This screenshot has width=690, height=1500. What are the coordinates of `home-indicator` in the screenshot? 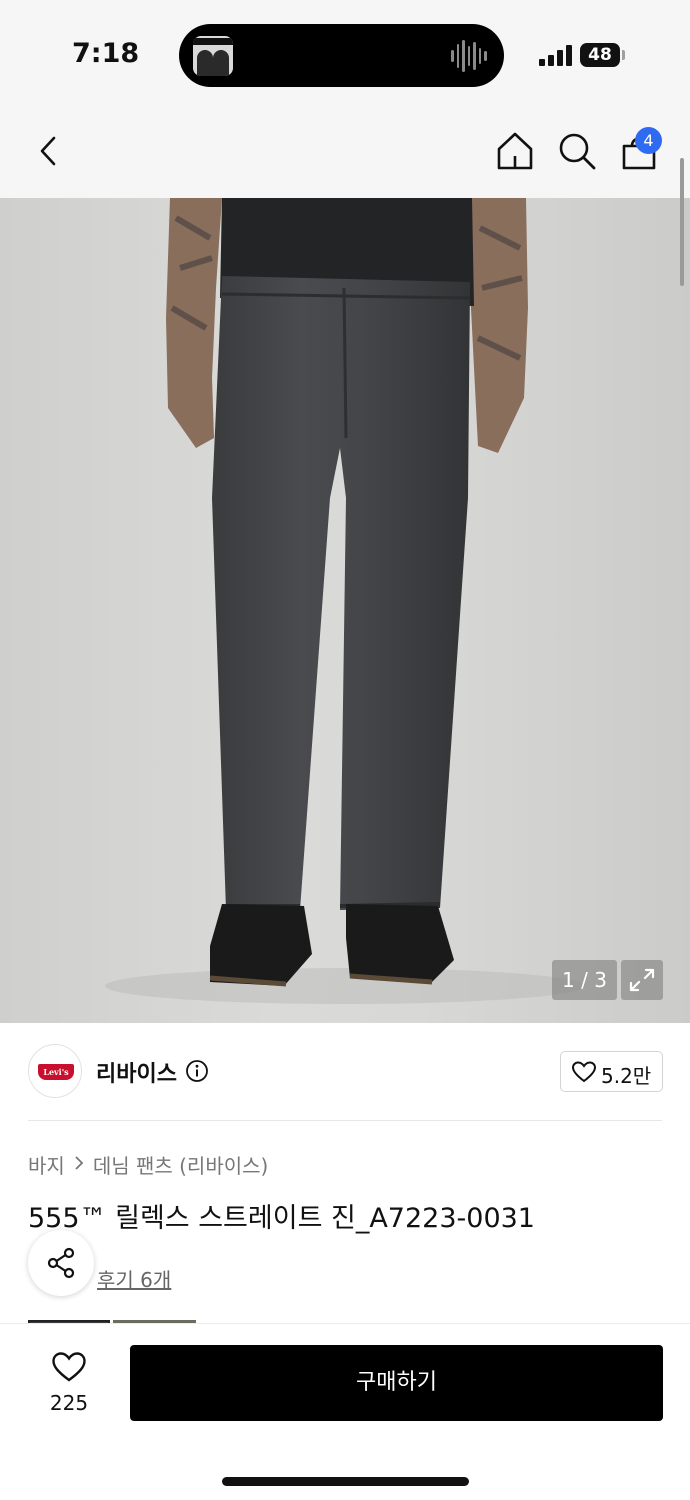 It's located at (345, 1481).